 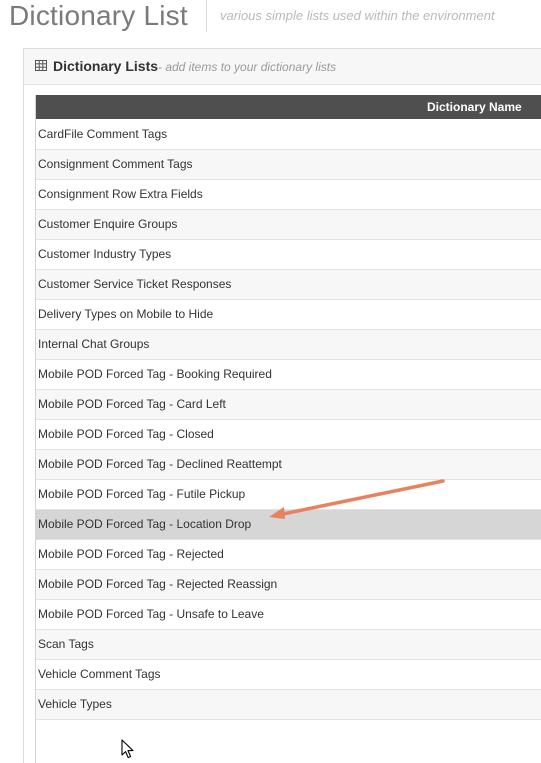 I want to click on page-title: Dictionary List, so click(x=98, y=15).